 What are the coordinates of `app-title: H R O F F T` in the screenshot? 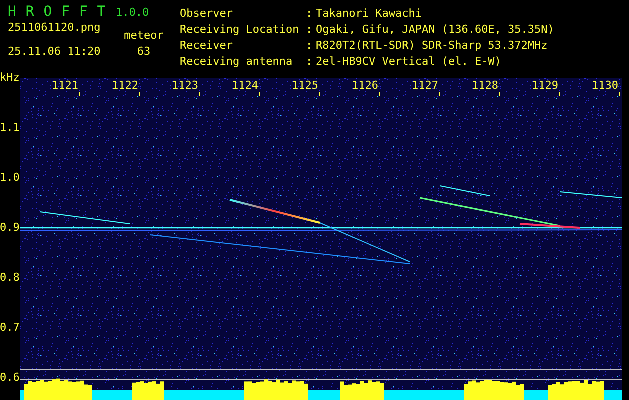 It's located at (57, 12).